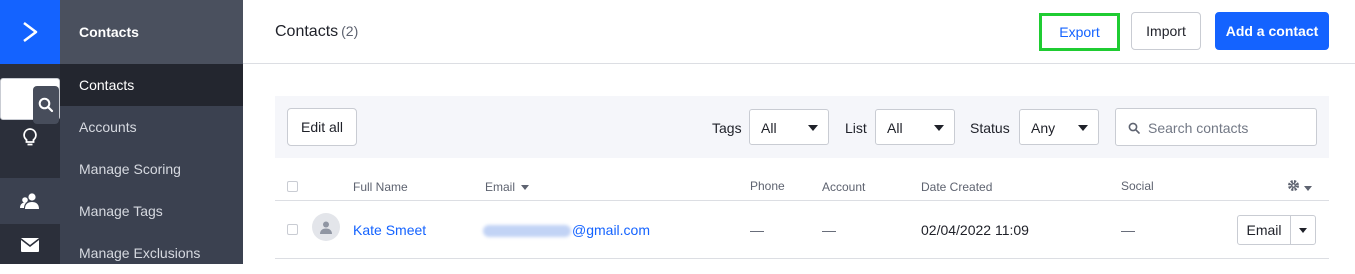  What do you see at coordinates (1198, 128) in the screenshot?
I see `search-placeholder: Search contacts` at bounding box center [1198, 128].